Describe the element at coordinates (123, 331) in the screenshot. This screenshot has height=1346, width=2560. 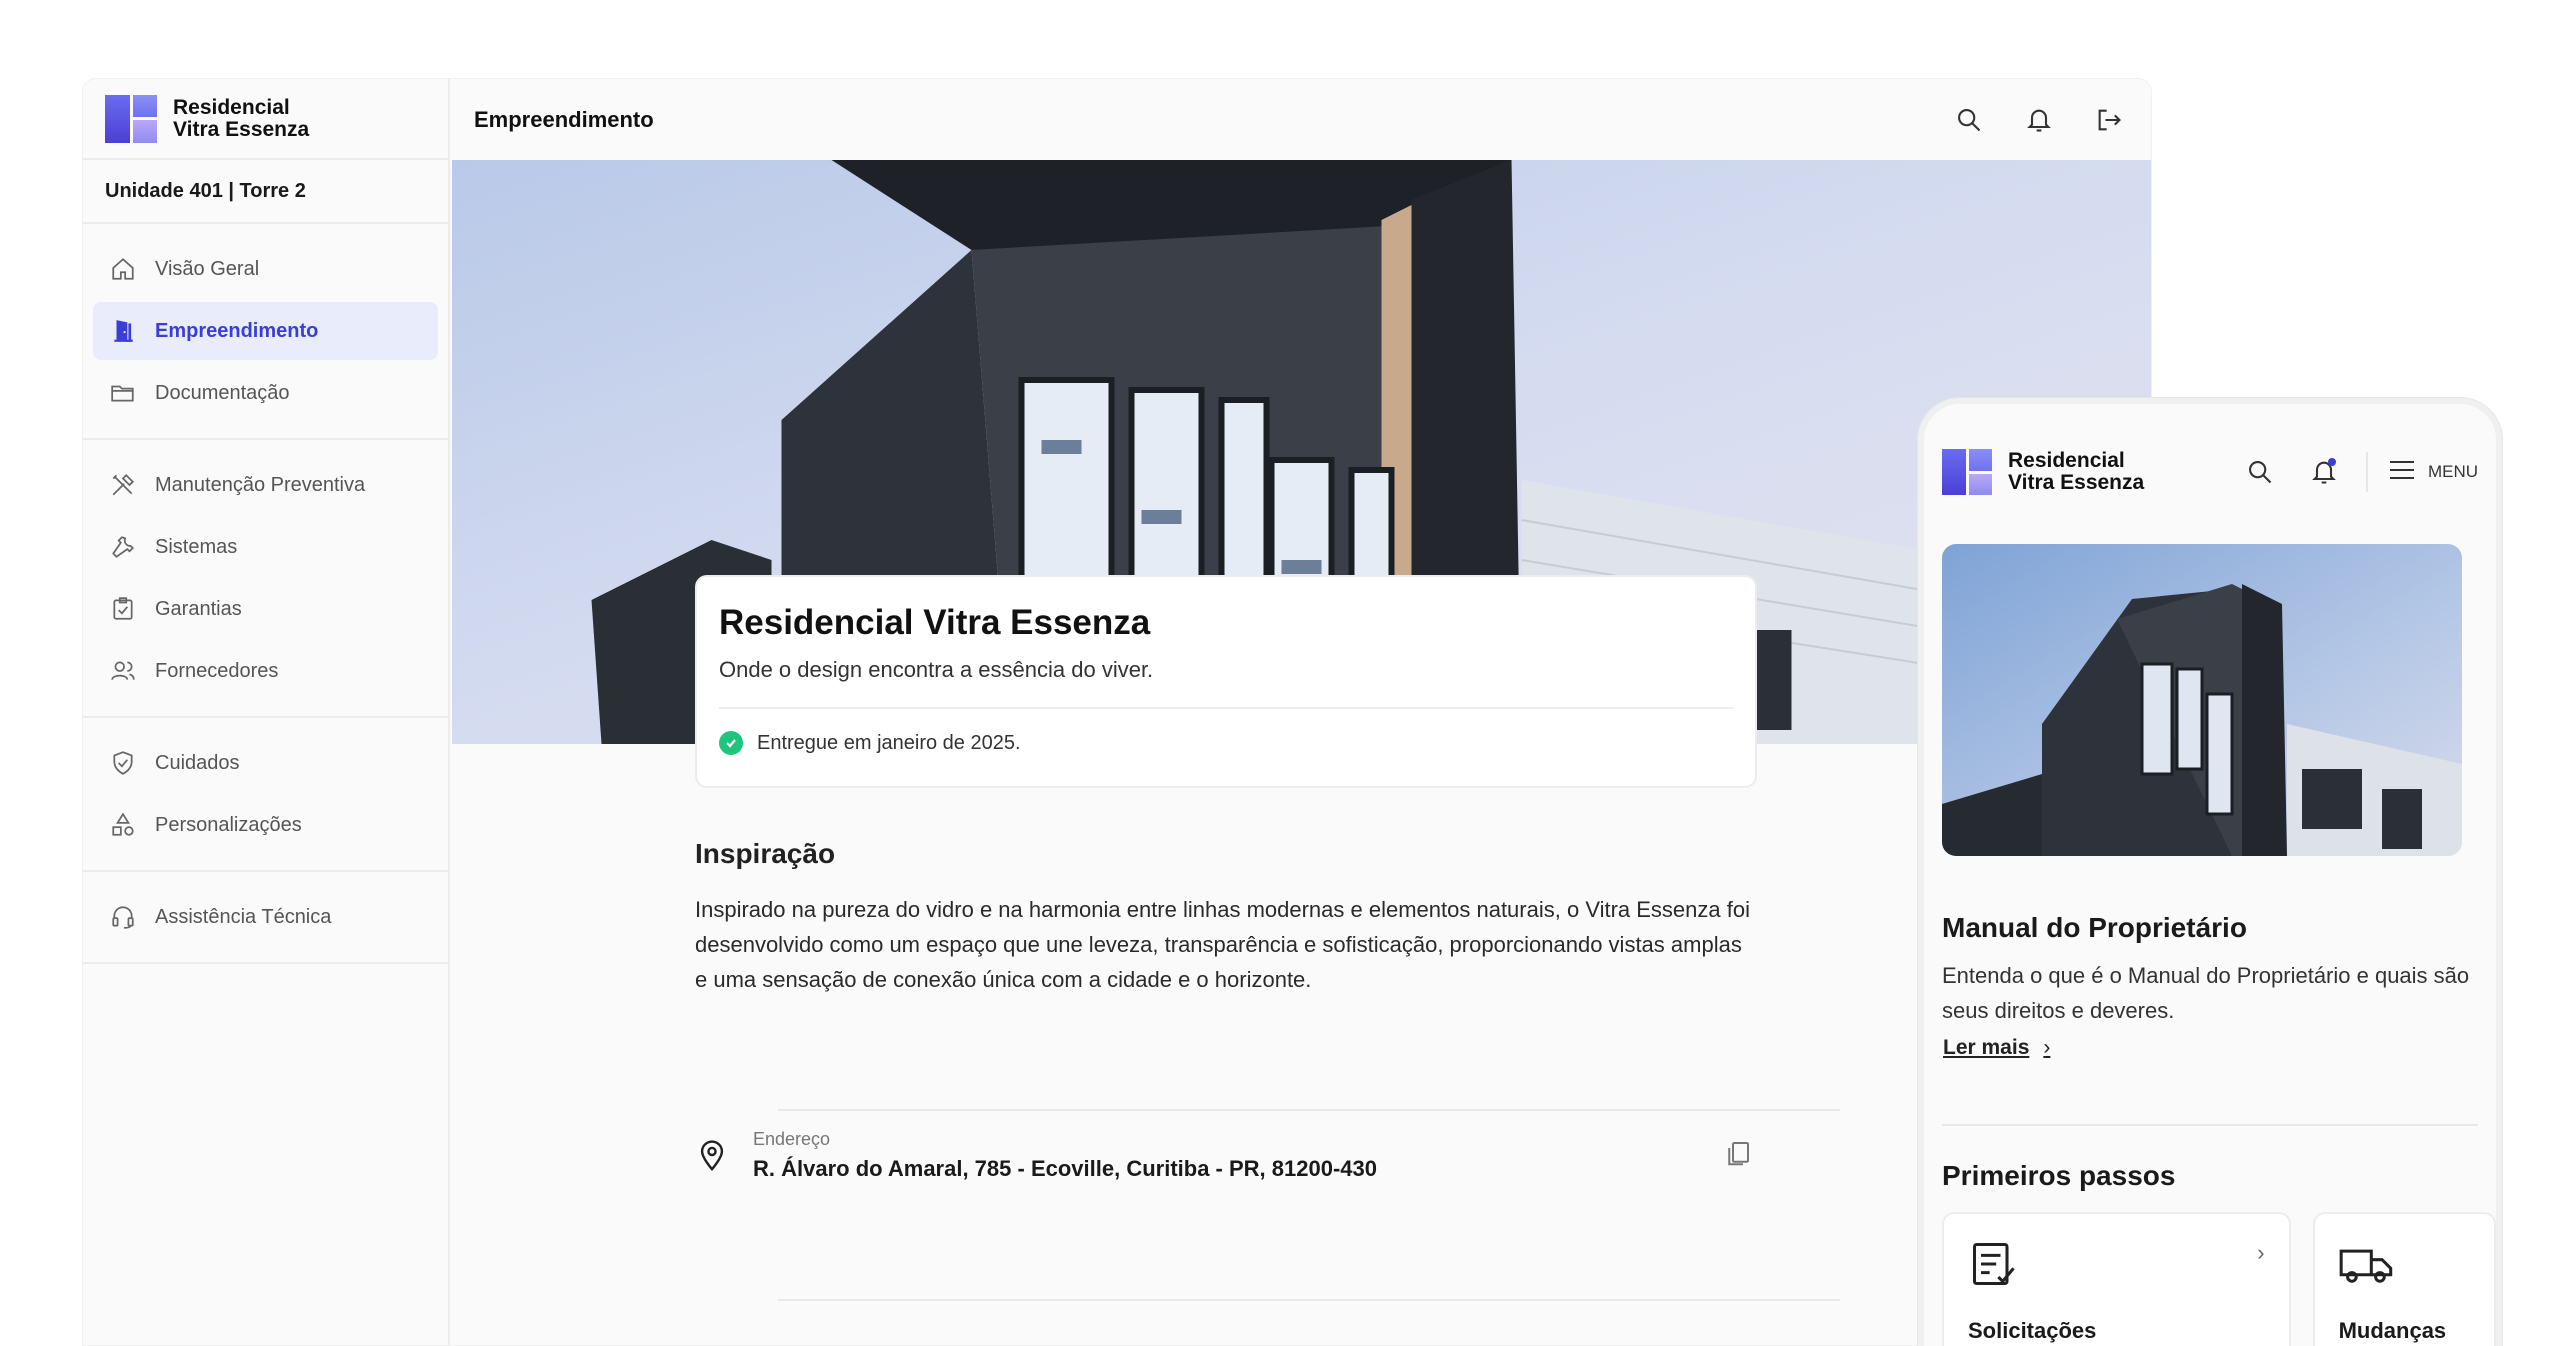
I see `building-door-icon` at that location.